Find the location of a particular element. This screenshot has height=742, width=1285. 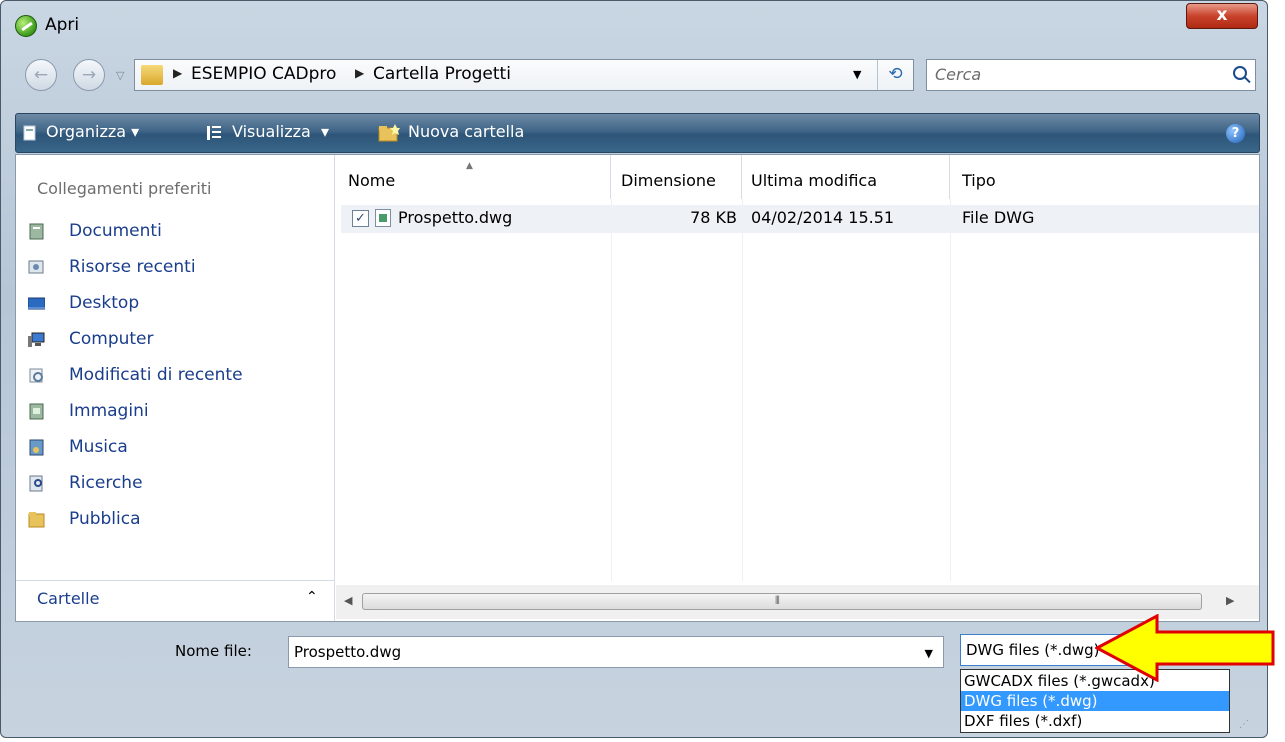

organize-icon is located at coordinates (29, 133).